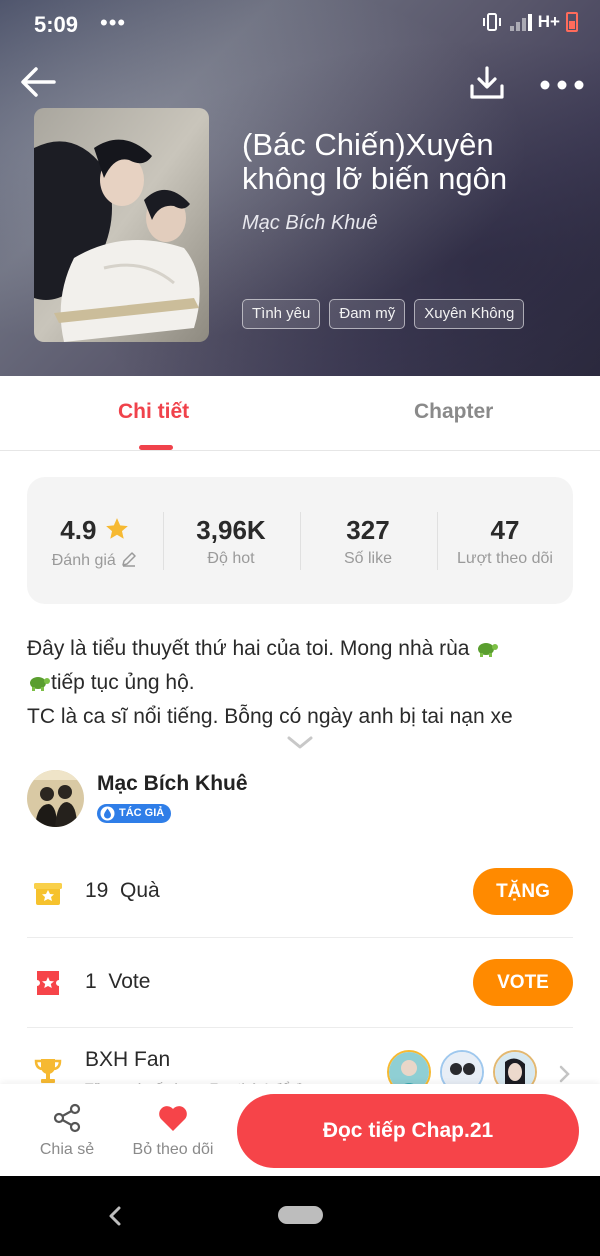  What do you see at coordinates (523, 891) in the screenshot?
I see `give-gift-button: TẶNG` at bounding box center [523, 891].